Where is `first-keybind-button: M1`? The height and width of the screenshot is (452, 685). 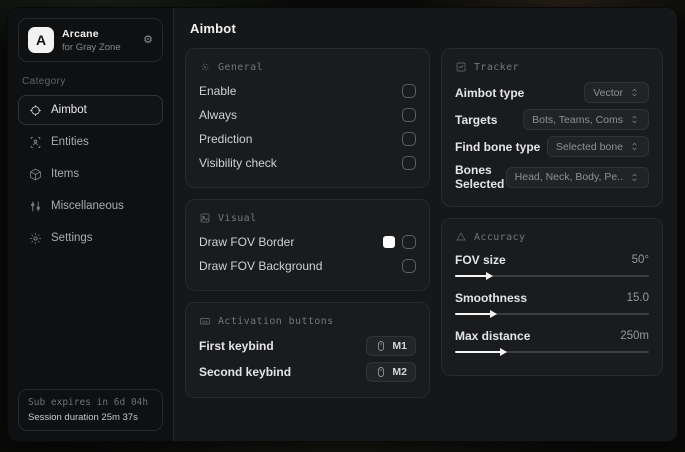 first-keybind-button: M1 is located at coordinates (391, 346).